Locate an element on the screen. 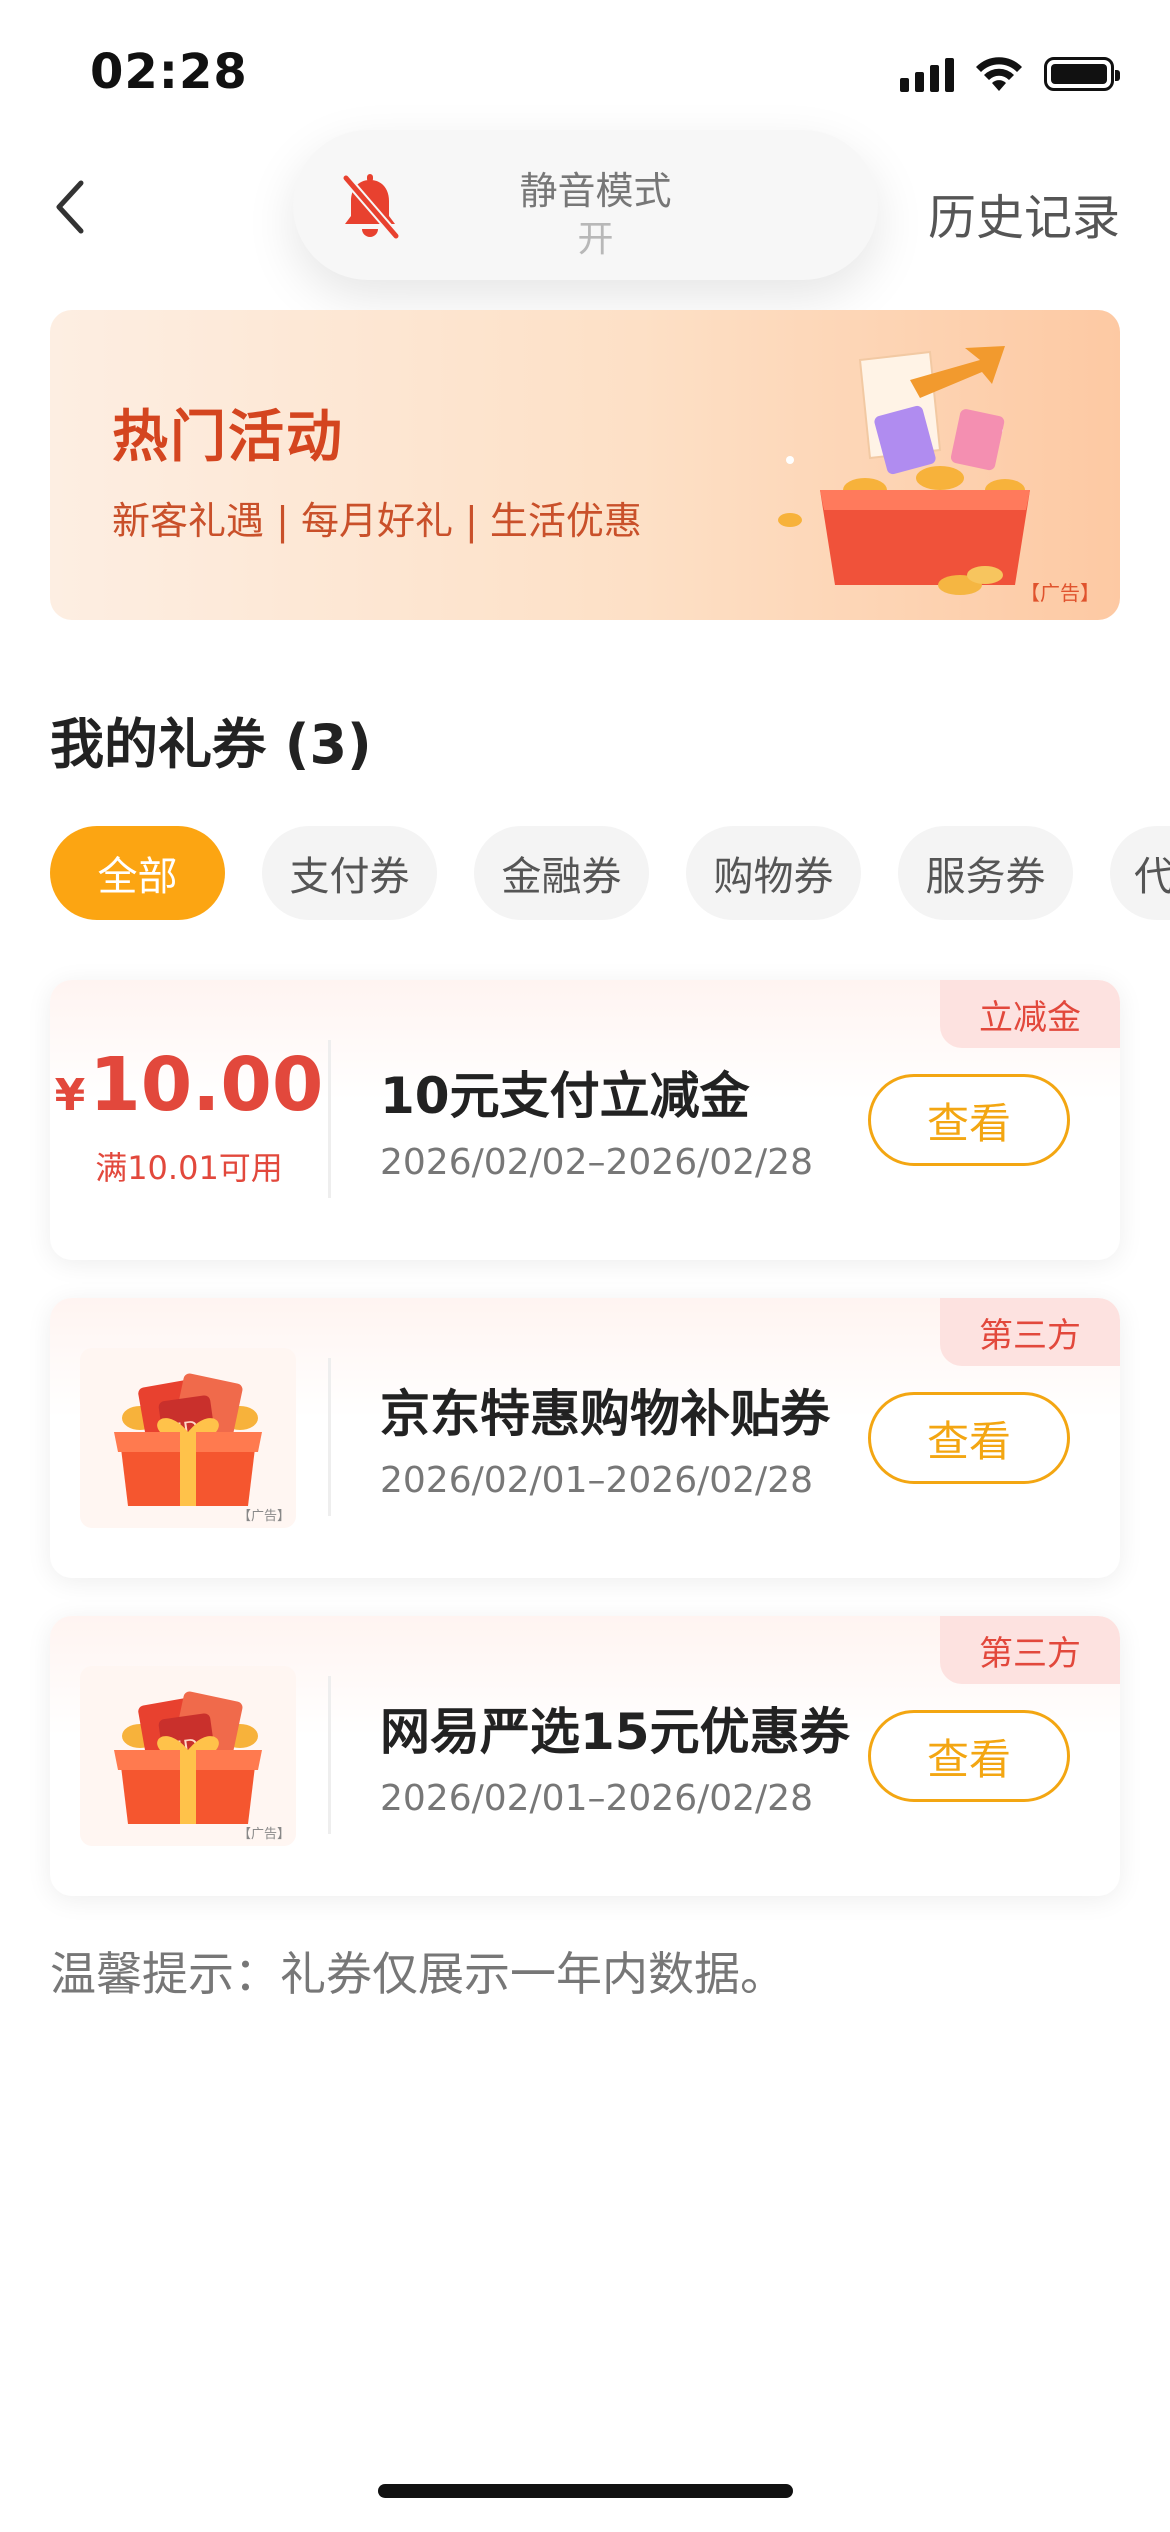 This screenshot has height=2532, width=1170. coupon-name: 京东特惠购物补贴券 is located at coordinates (605, 1414).